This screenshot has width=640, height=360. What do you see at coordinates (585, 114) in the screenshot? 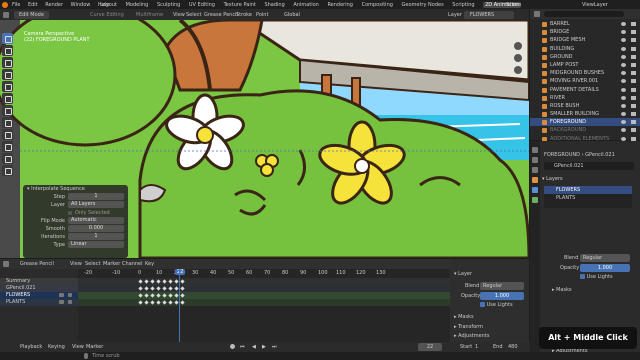
I see `outliner-item: SMALLER BUILDING` at bounding box center [585, 114].